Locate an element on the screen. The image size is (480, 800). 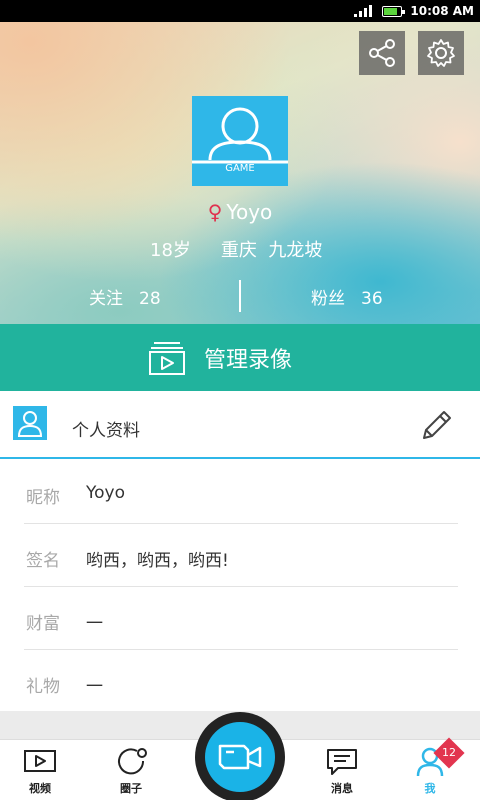
stat-divider is located at coordinates (240, 296).